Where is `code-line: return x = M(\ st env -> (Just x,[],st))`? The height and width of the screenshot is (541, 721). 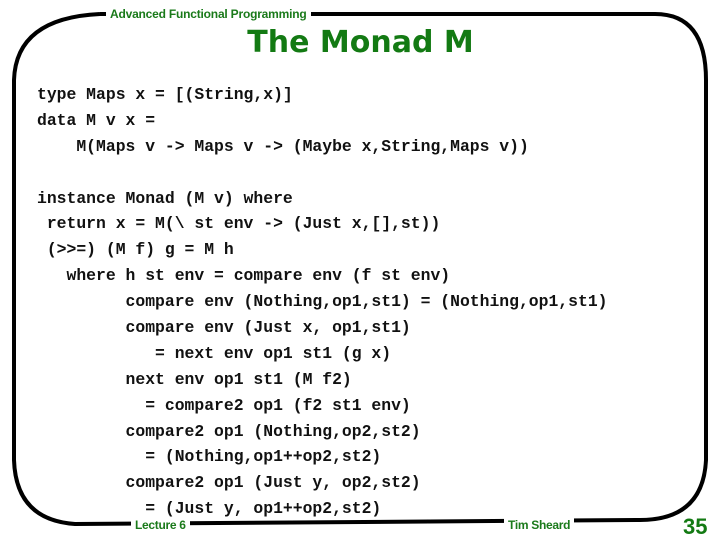
code-line: return x = M(\ st env -> (Just x,[],st)) is located at coordinates (239, 224).